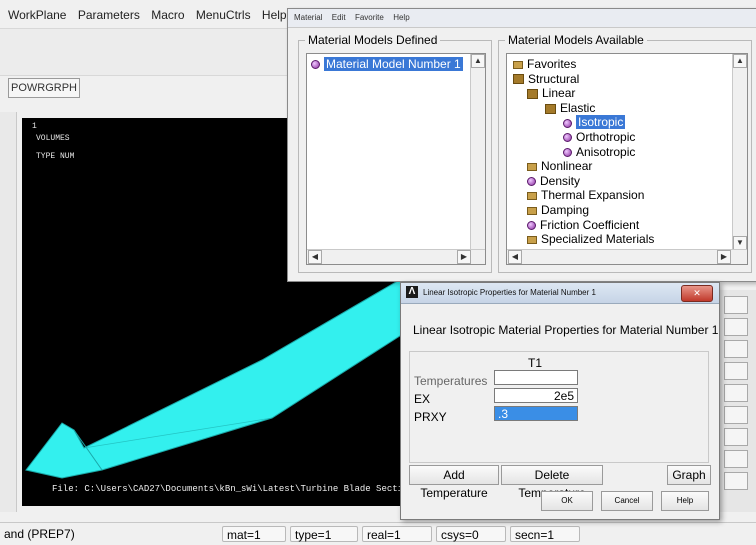 The height and width of the screenshot is (545, 756). I want to click on menu-parameters: Parameters, so click(109, 15).